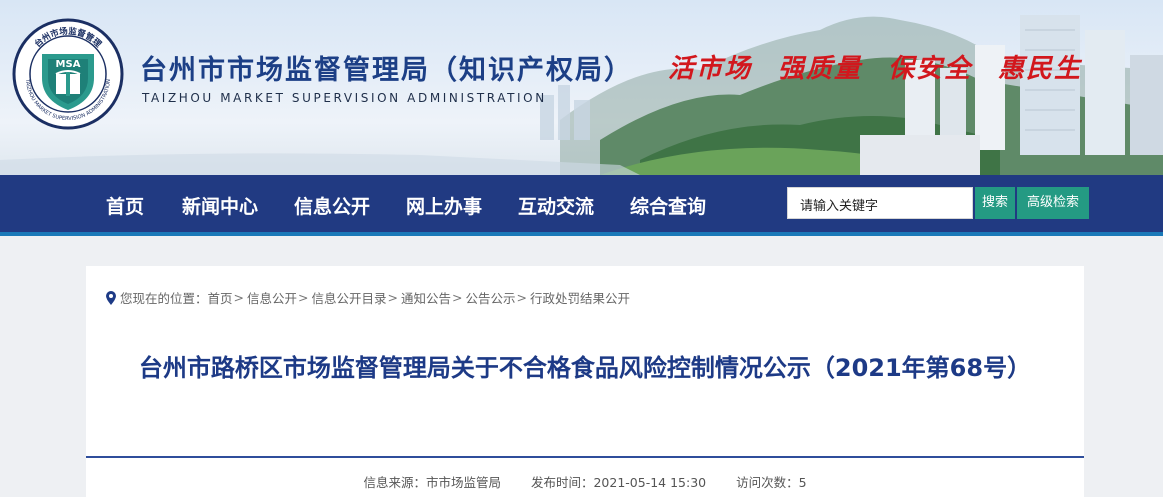  What do you see at coordinates (710, 69) in the screenshot?
I see `slogan-item: 活市场` at bounding box center [710, 69].